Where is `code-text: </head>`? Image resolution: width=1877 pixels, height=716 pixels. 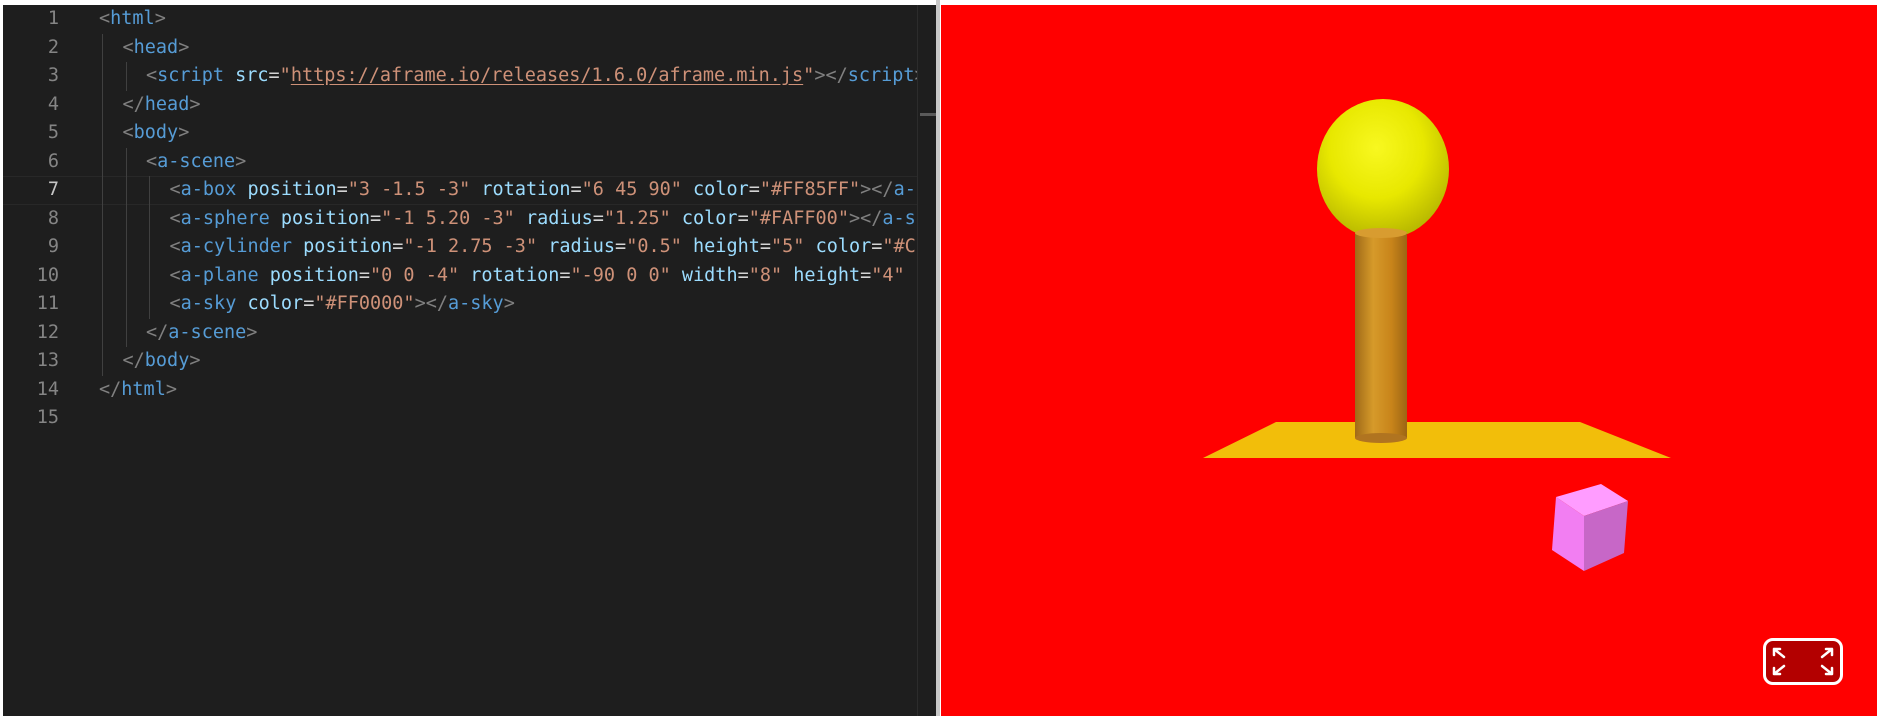 code-text: </head> is located at coordinates (162, 105).